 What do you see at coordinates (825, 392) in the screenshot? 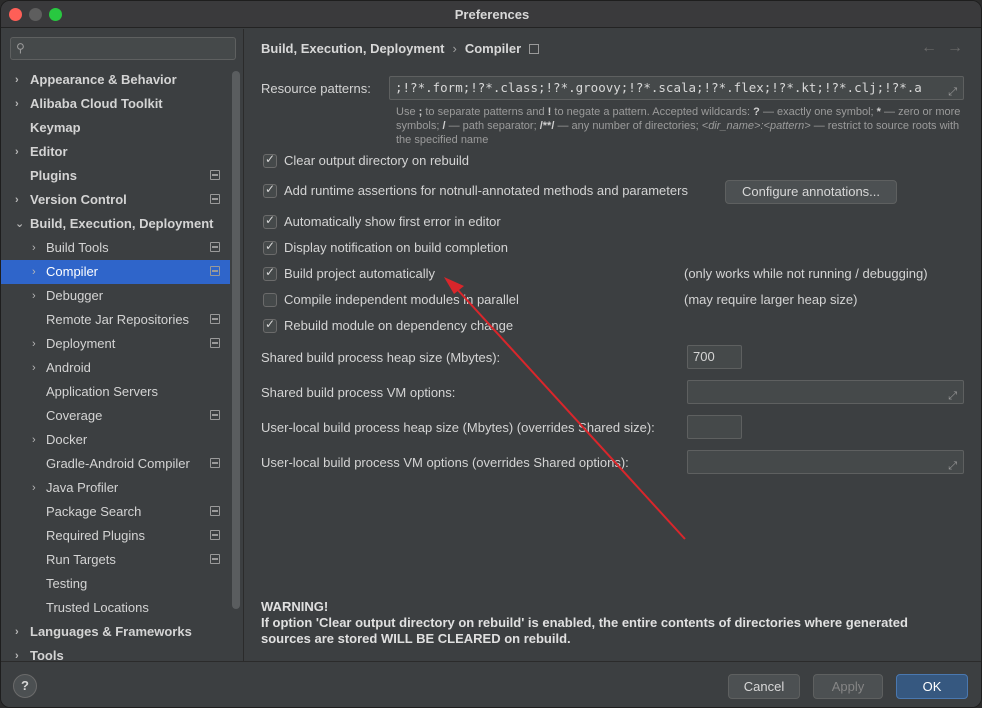
I see `shared-vm-input: ⤢` at bounding box center [825, 392].